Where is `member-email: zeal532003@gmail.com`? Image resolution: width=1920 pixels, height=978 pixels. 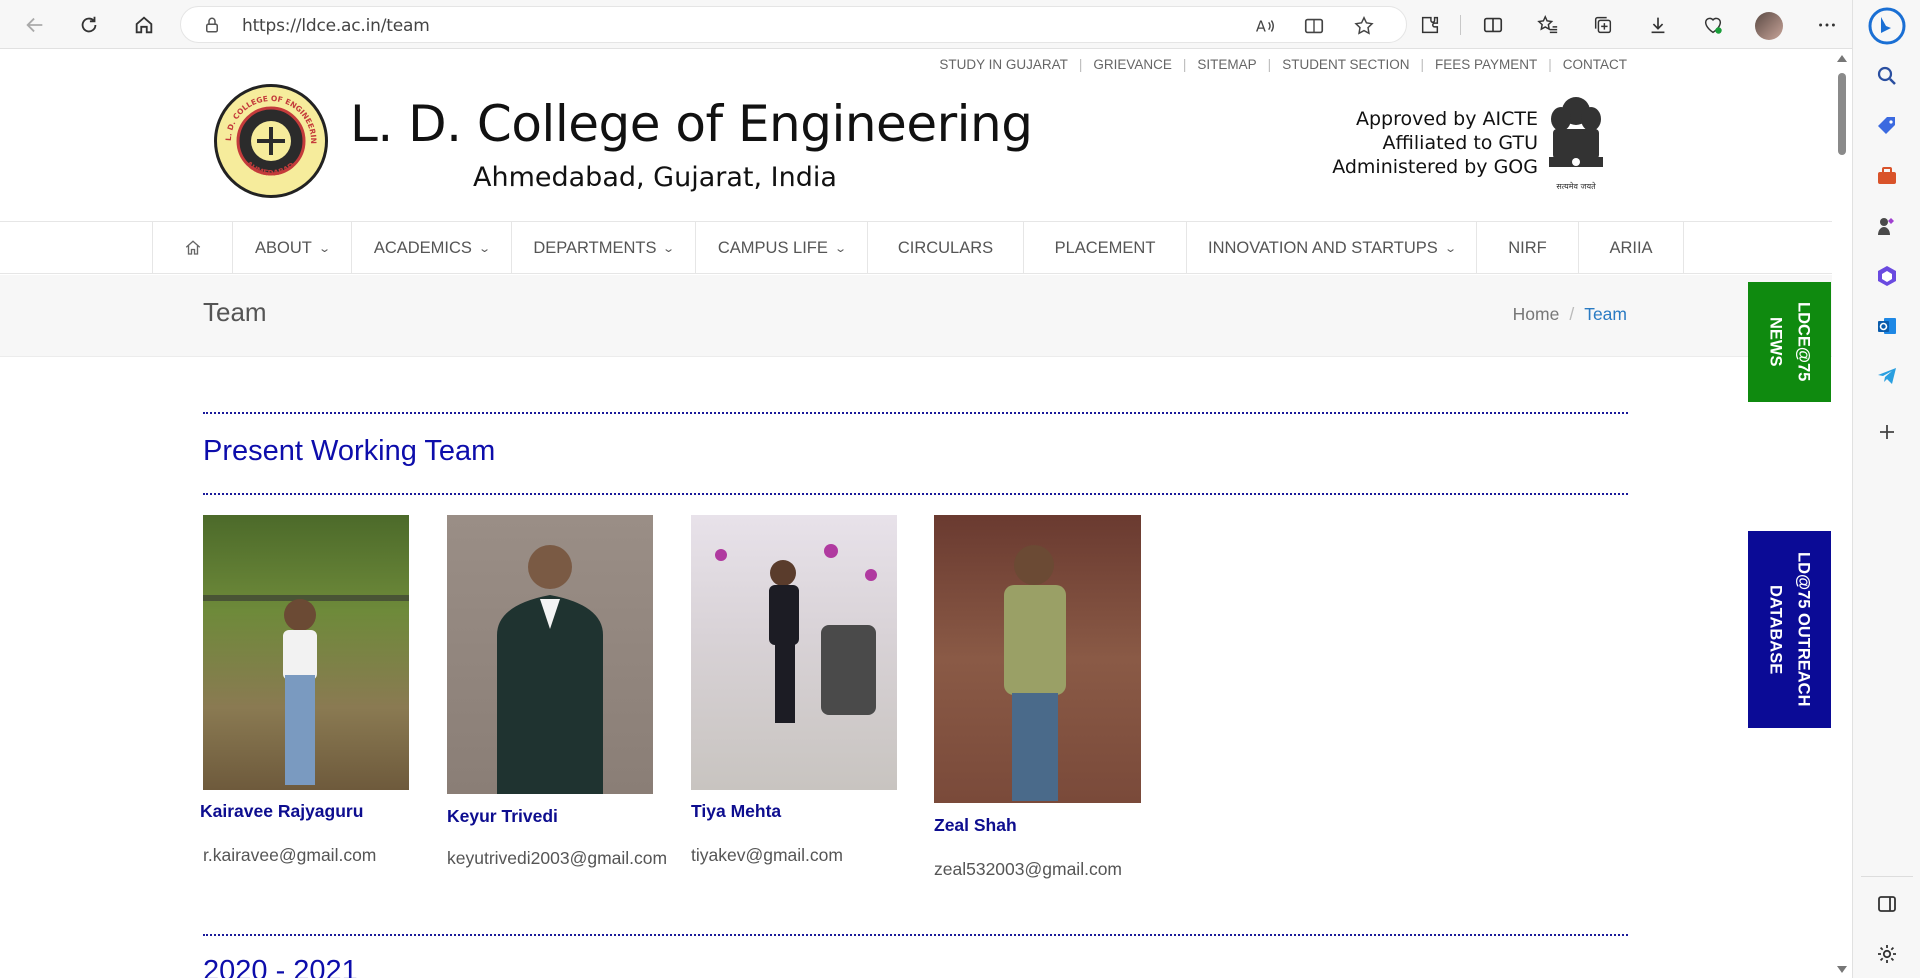
member-email: zeal532003@gmail.com is located at coordinates (1028, 869).